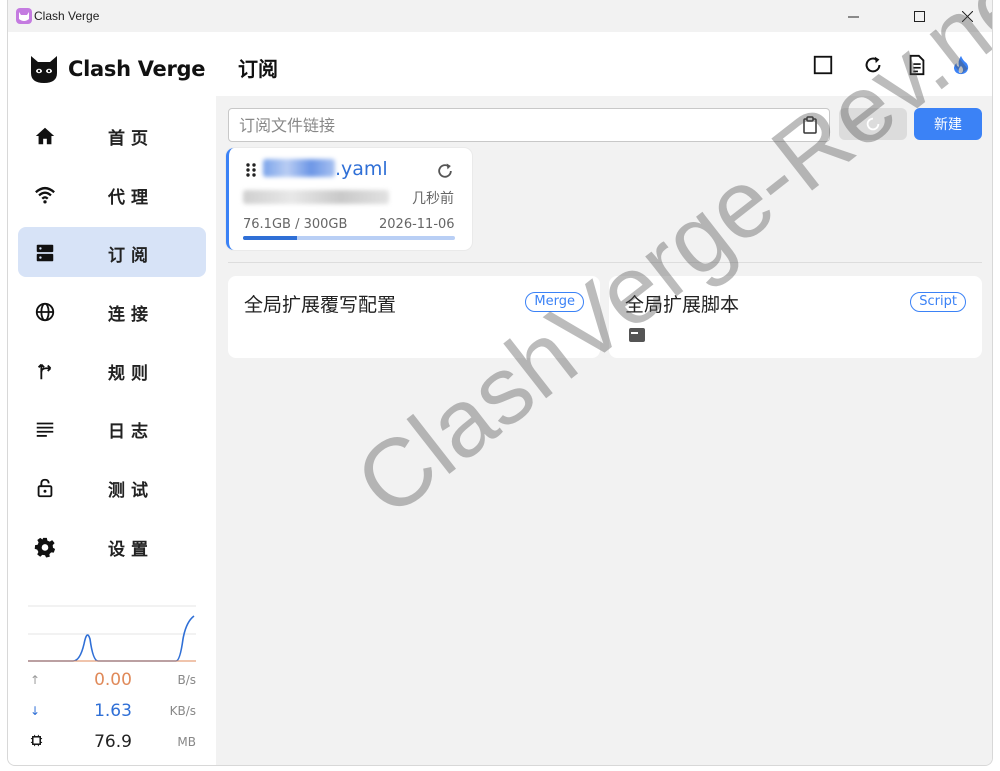 Image resolution: width=1000 pixels, height=771 pixels. Describe the element at coordinates (137, 69) in the screenshot. I see `app-name: Clash Verge` at that location.